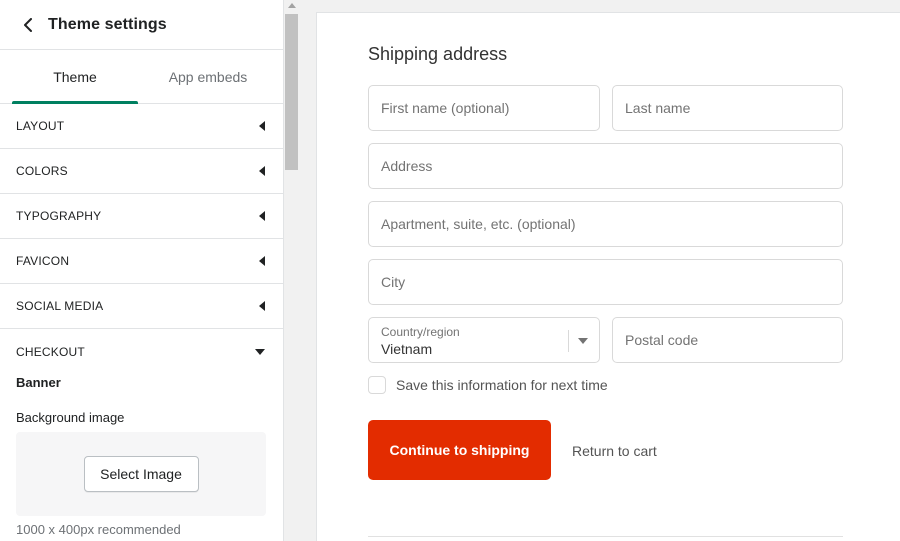 The height and width of the screenshot is (541, 900). I want to click on tab-theme: Theme, so click(75, 77).